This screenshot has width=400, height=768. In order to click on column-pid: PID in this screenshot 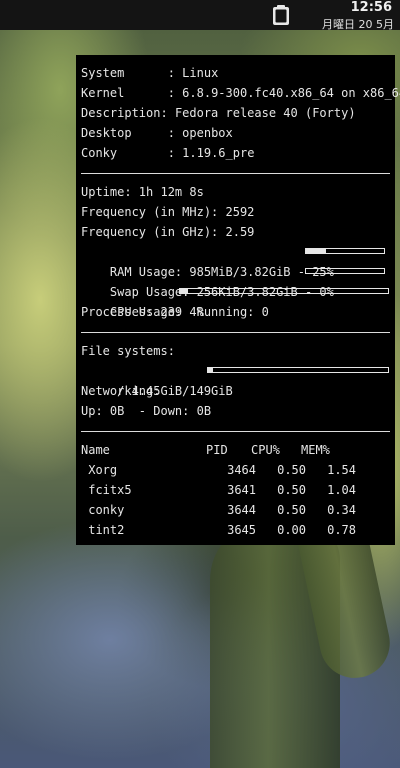, I will do `click(217, 450)`.